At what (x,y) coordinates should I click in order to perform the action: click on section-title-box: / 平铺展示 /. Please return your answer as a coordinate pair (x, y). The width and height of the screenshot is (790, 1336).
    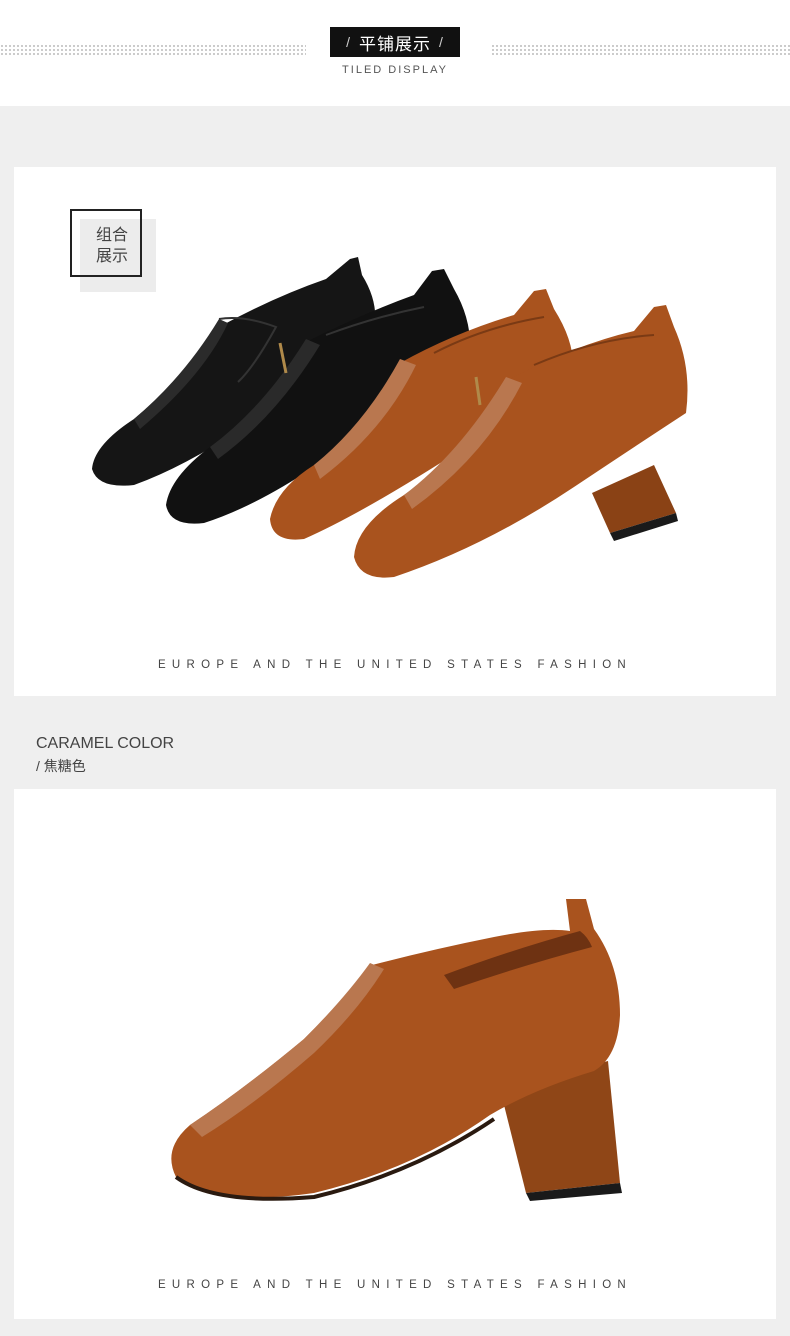
    Looking at the image, I should click on (395, 42).